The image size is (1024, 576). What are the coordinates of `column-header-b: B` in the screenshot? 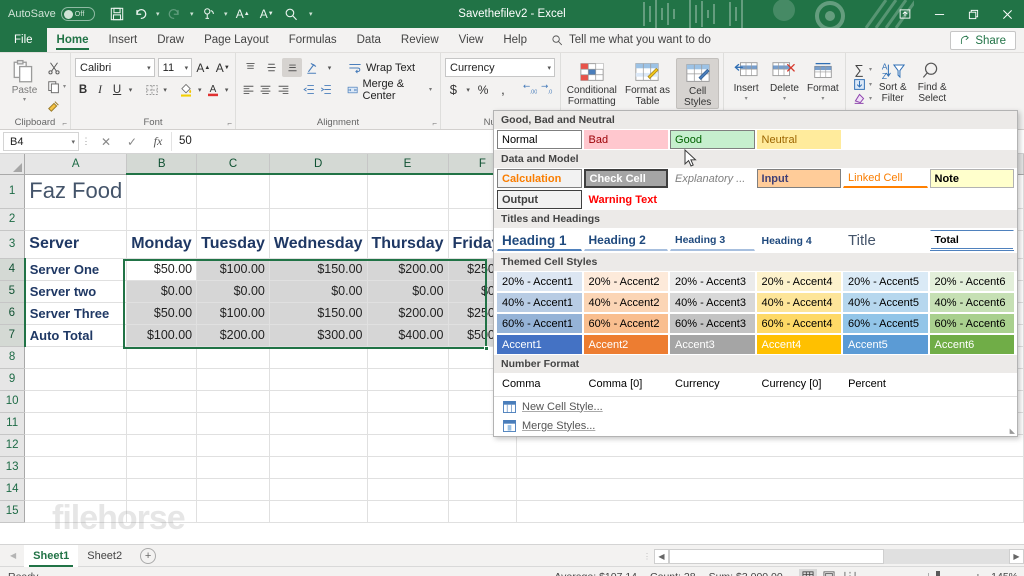 It's located at (162, 164).